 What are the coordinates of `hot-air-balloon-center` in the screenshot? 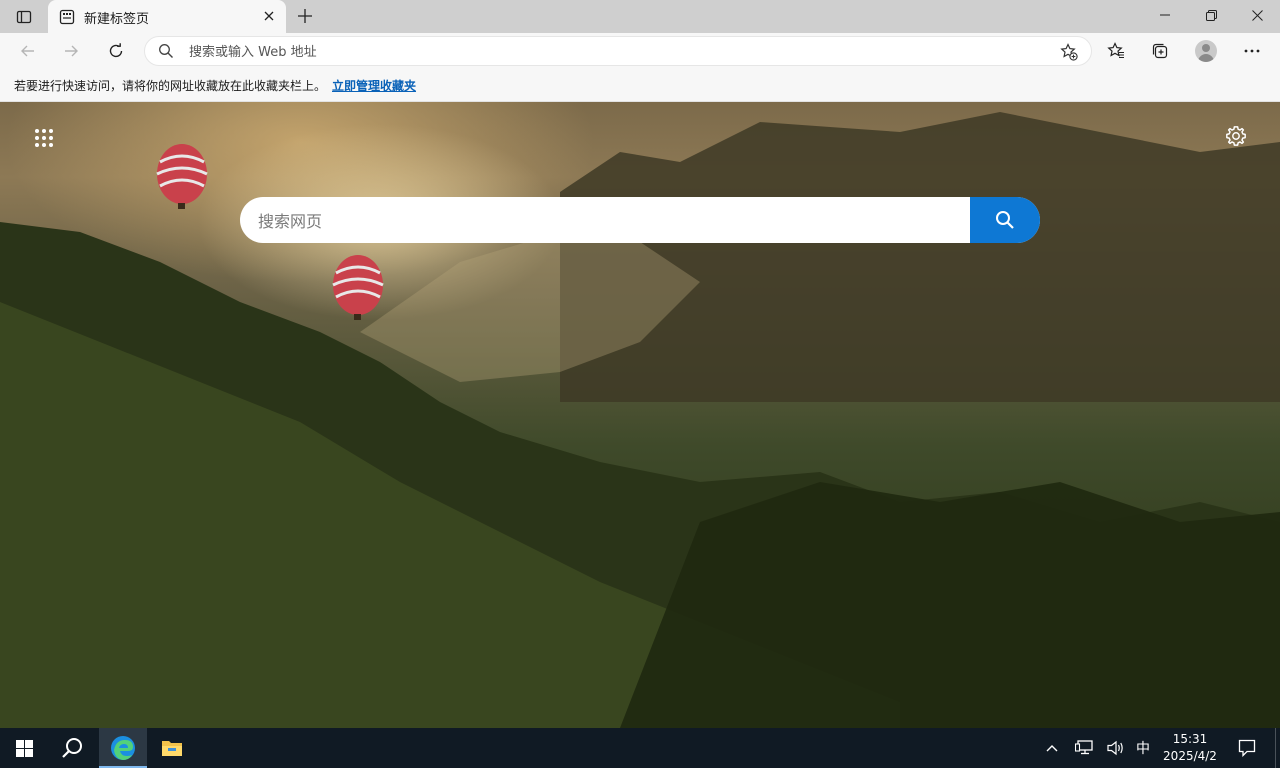 It's located at (358, 287).